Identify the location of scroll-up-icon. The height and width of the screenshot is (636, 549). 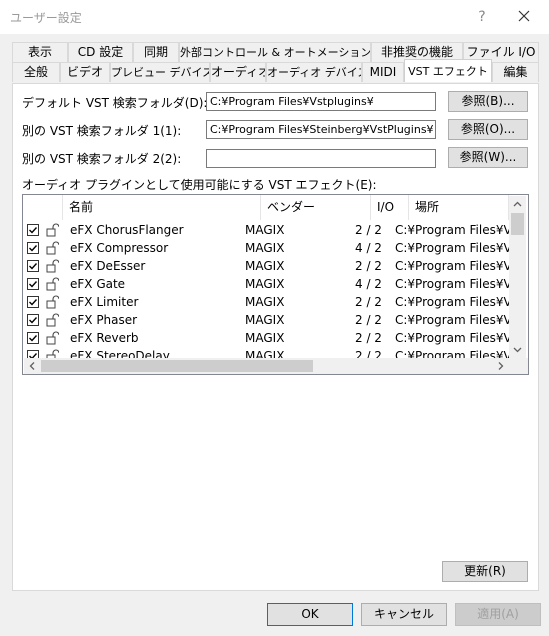
(517, 204).